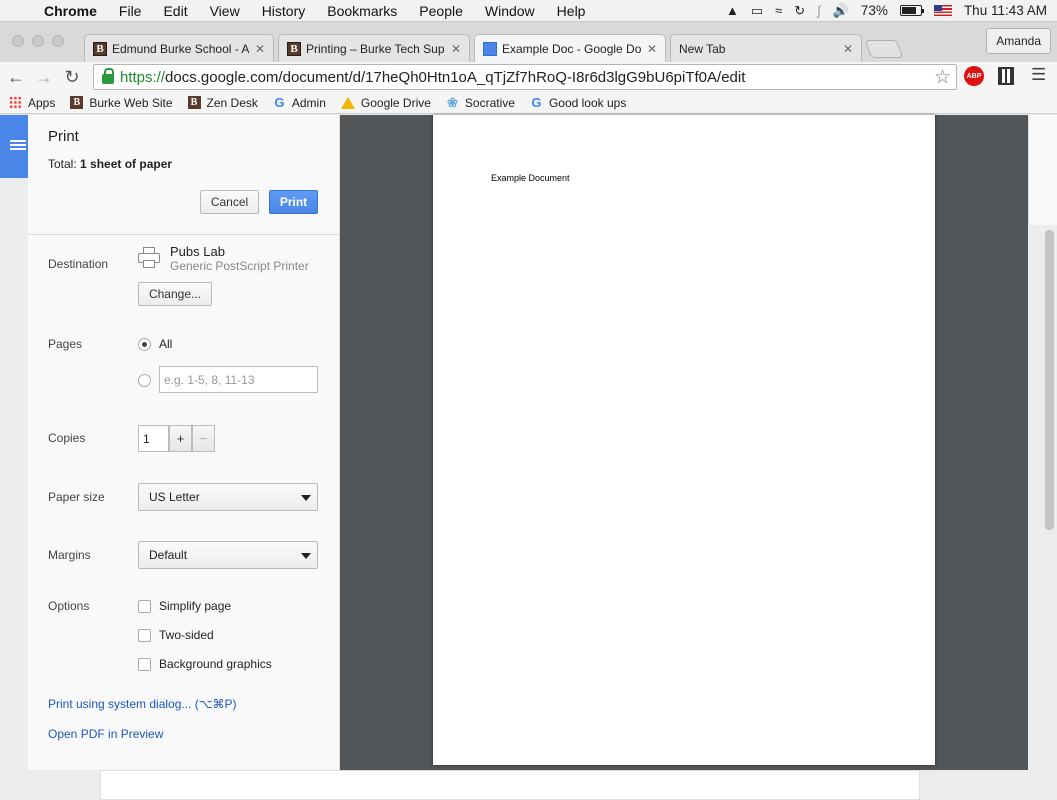  What do you see at coordinates (44, 77) in the screenshot?
I see `forward-arrow-icon: →` at bounding box center [44, 77].